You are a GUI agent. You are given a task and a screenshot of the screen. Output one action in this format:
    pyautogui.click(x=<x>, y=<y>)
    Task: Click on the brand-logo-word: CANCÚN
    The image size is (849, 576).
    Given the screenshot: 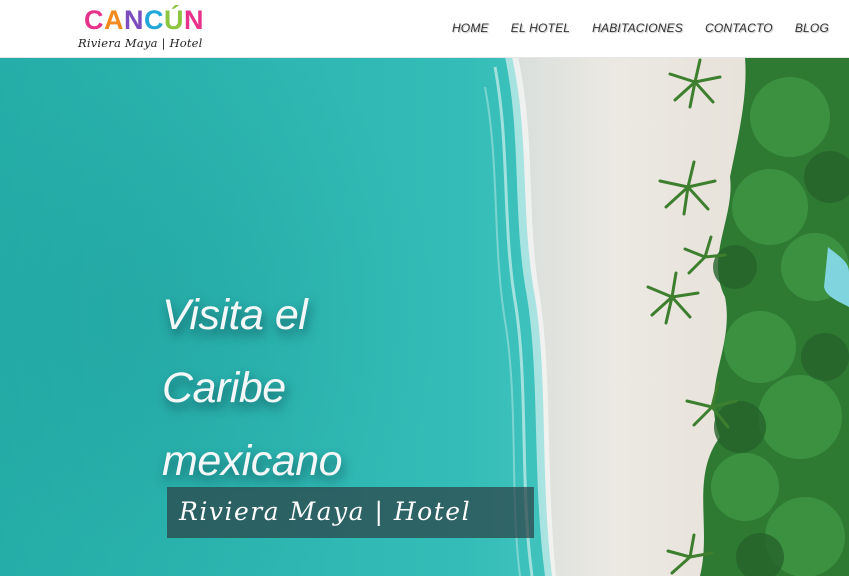 What is the action you would take?
    pyautogui.click(x=144, y=20)
    